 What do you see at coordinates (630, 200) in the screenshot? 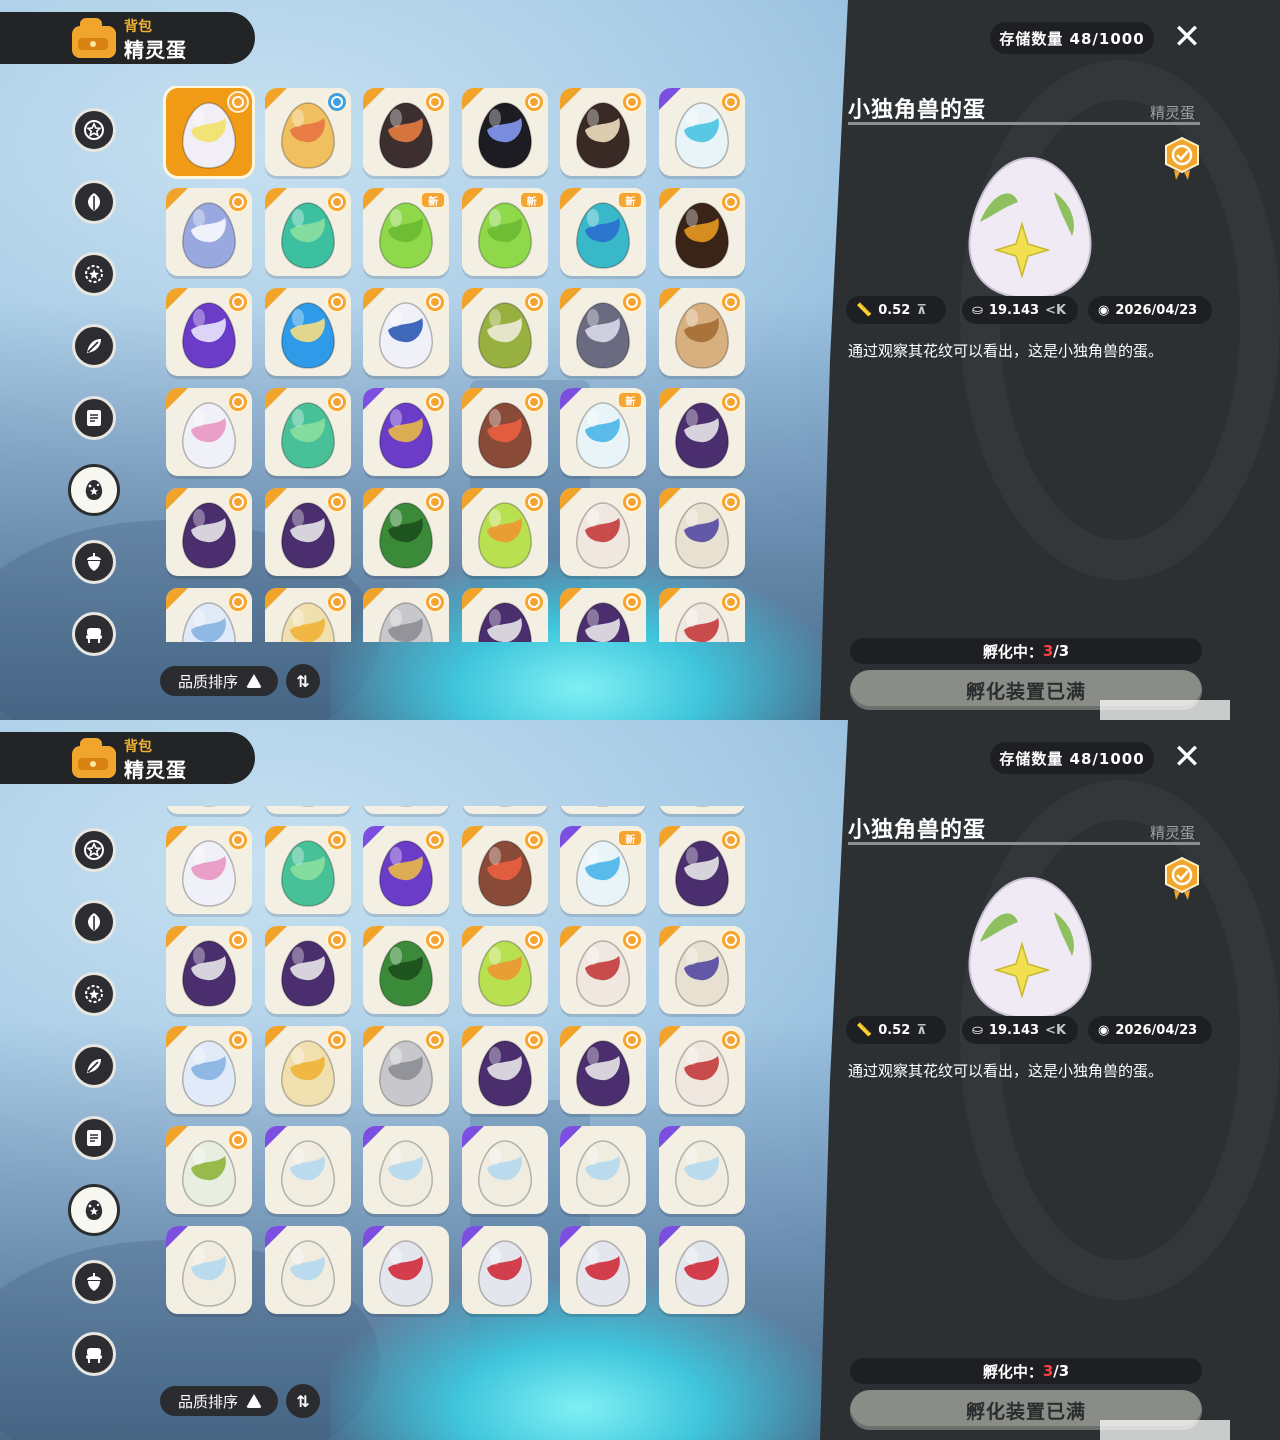
I see `new-badge: 新` at bounding box center [630, 200].